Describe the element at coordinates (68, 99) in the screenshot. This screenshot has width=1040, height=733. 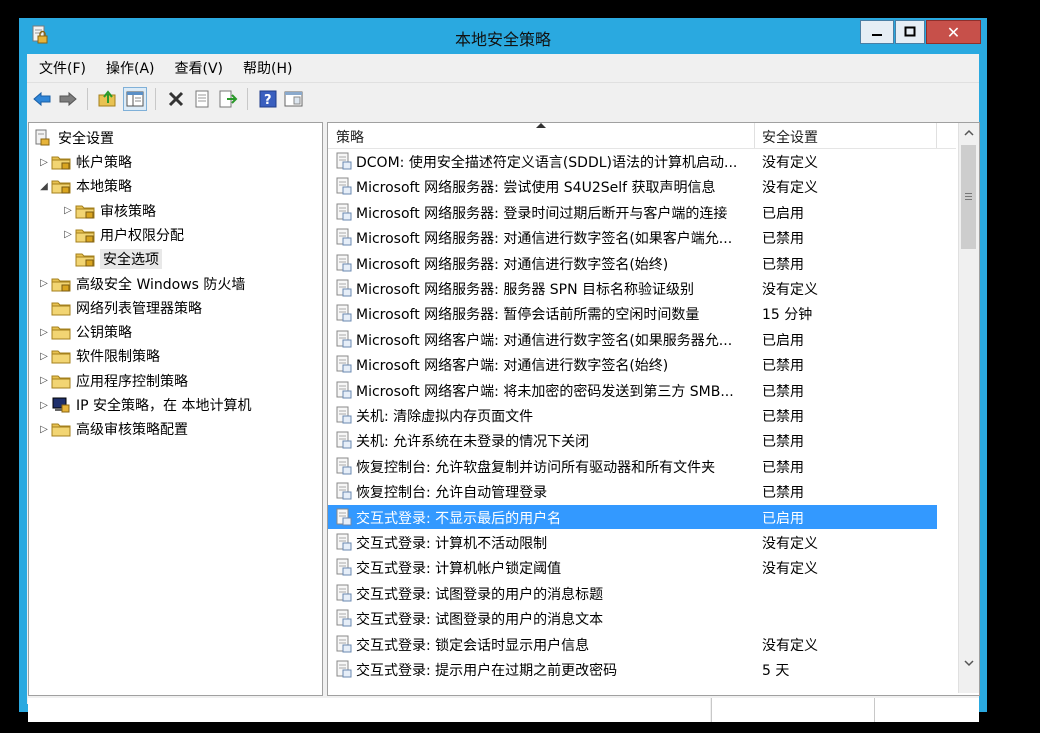
I see `forward-arrow-icon` at that location.